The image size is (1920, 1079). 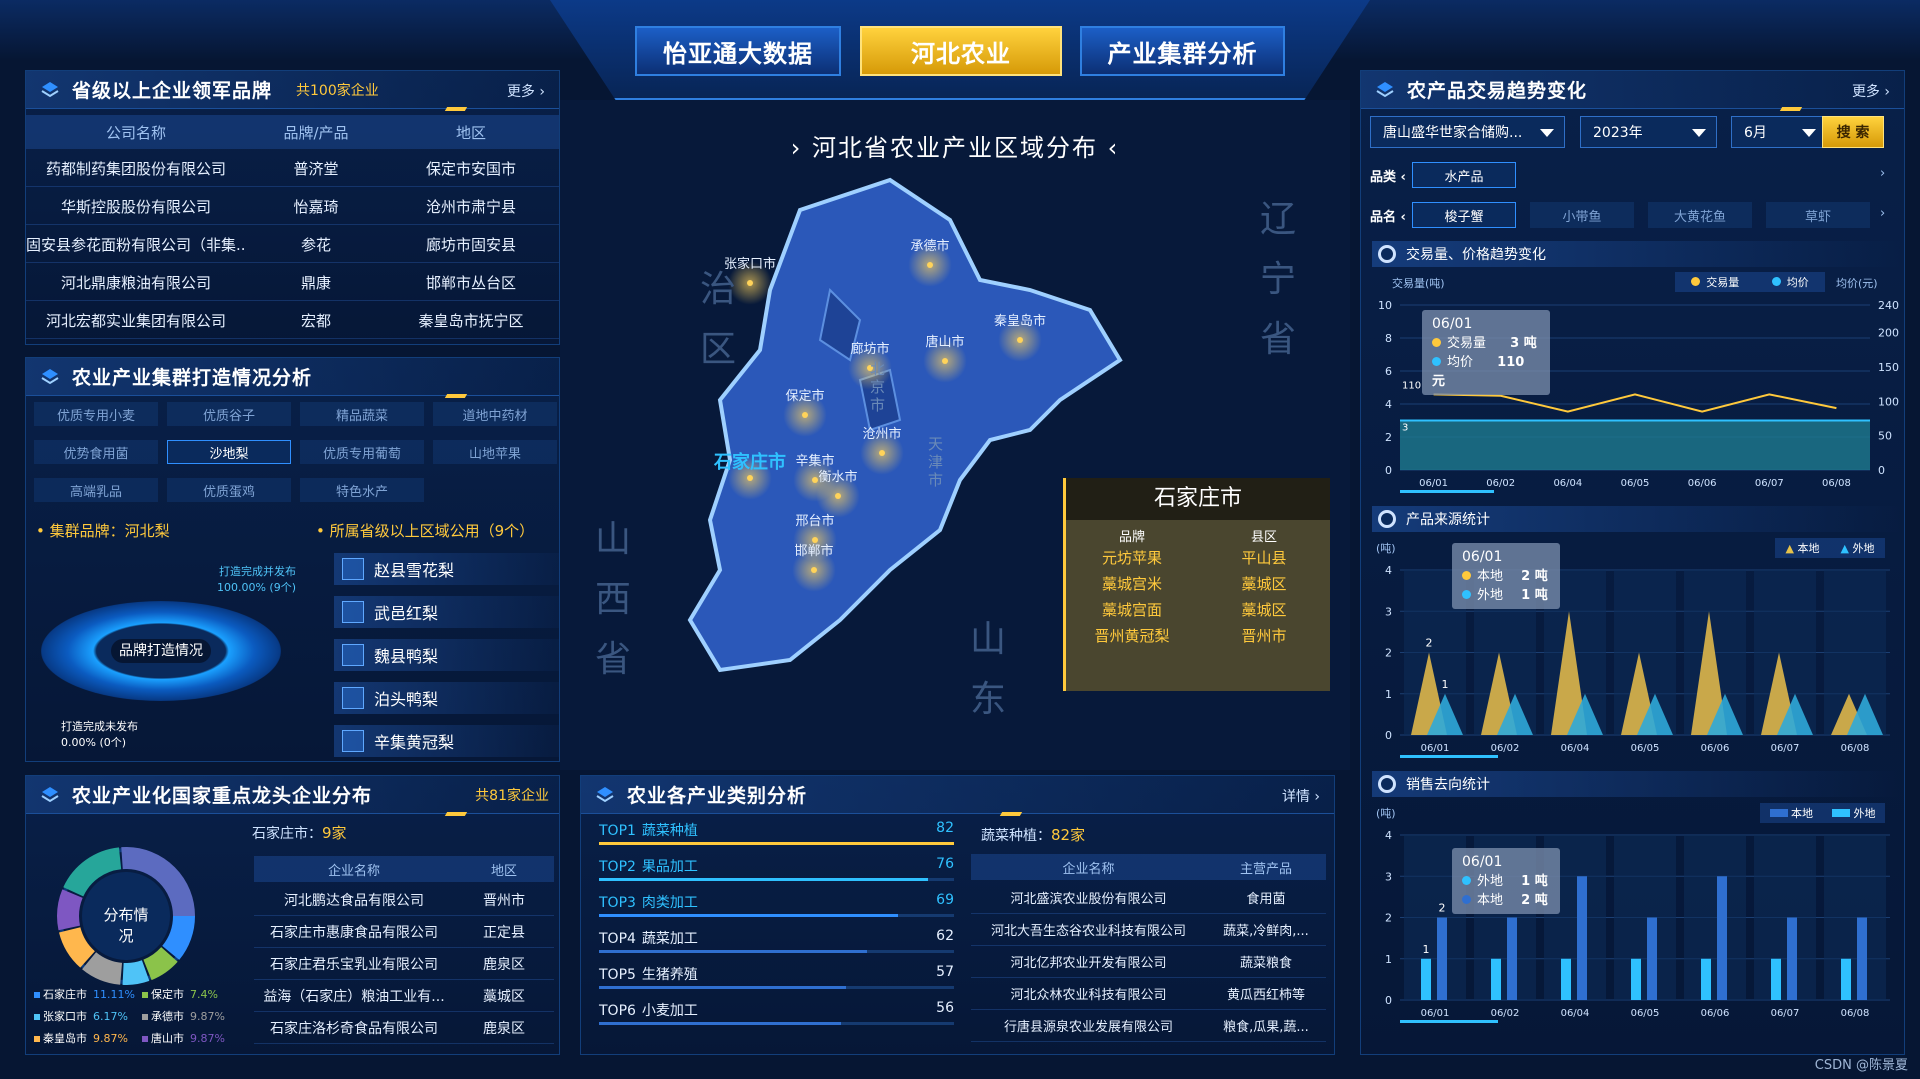 I want to click on product-next-icon: ›, so click(x=1882, y=213).